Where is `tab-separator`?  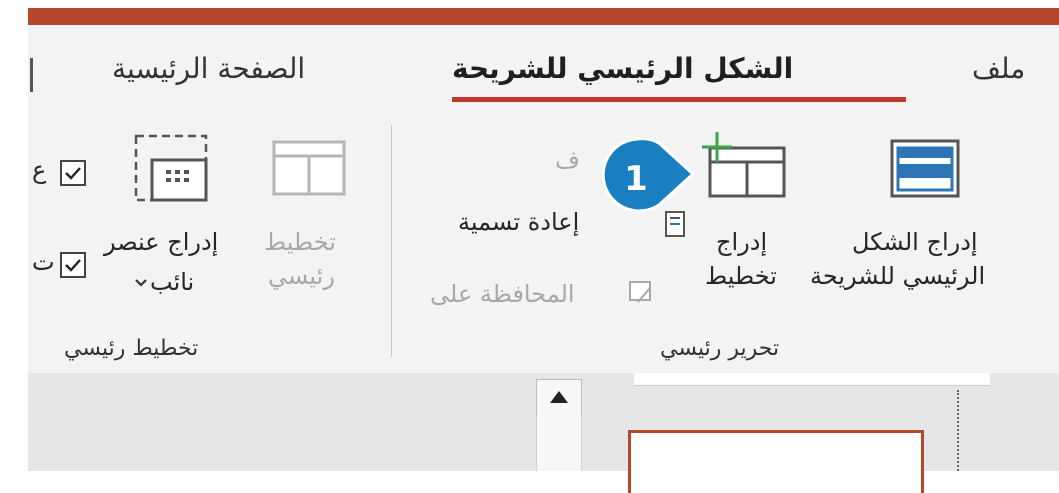 tab-separator is located at coordinates (31, 75).